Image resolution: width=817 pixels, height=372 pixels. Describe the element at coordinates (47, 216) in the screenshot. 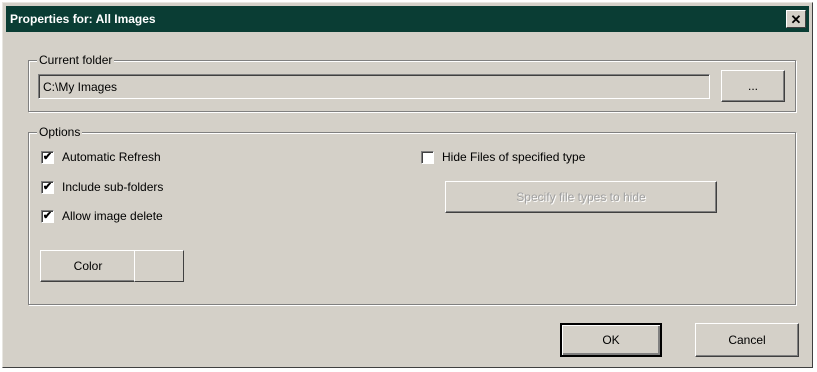

I see `allow-image-delete-check-icon: ✔` at that location.